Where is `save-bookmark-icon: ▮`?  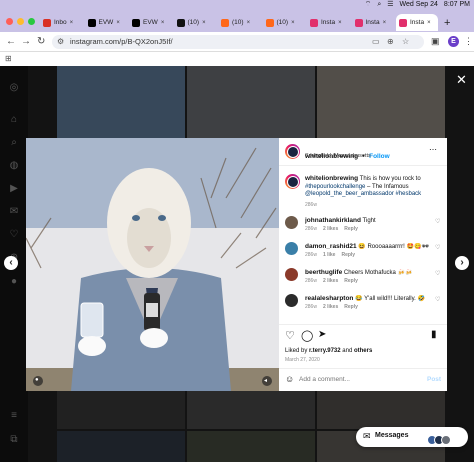
save-bookmark-icon: ▮ is located at coordinates (434, 334).